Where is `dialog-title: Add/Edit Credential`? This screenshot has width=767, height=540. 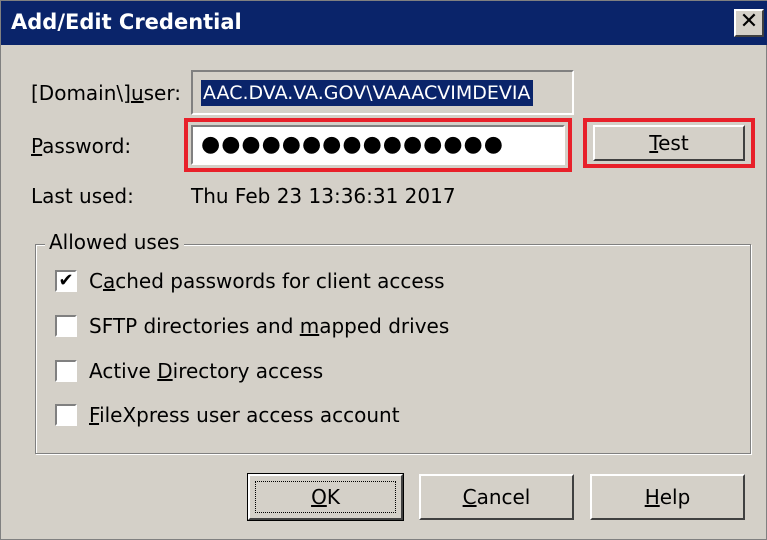 dialog-title: Add/Edit Credential is located at coordinates (126, 22).